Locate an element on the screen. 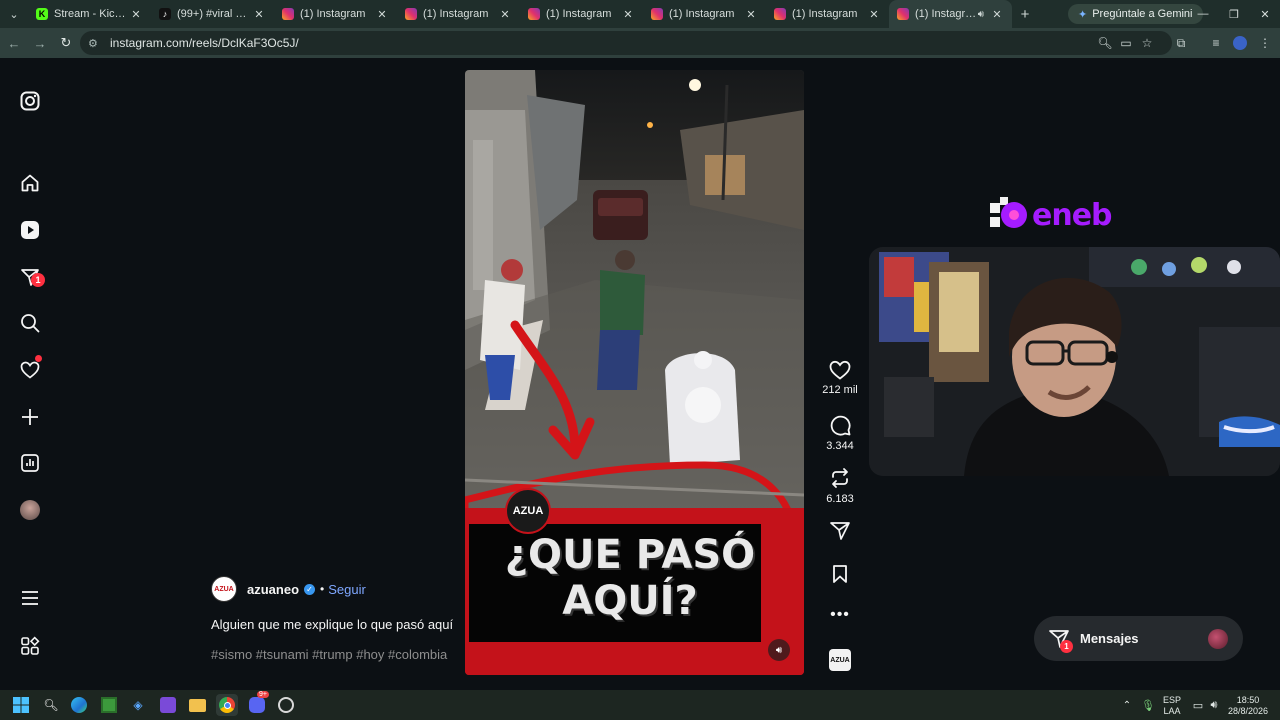  language-indicator: ESP LAA is located at coordinates (1172, 706).